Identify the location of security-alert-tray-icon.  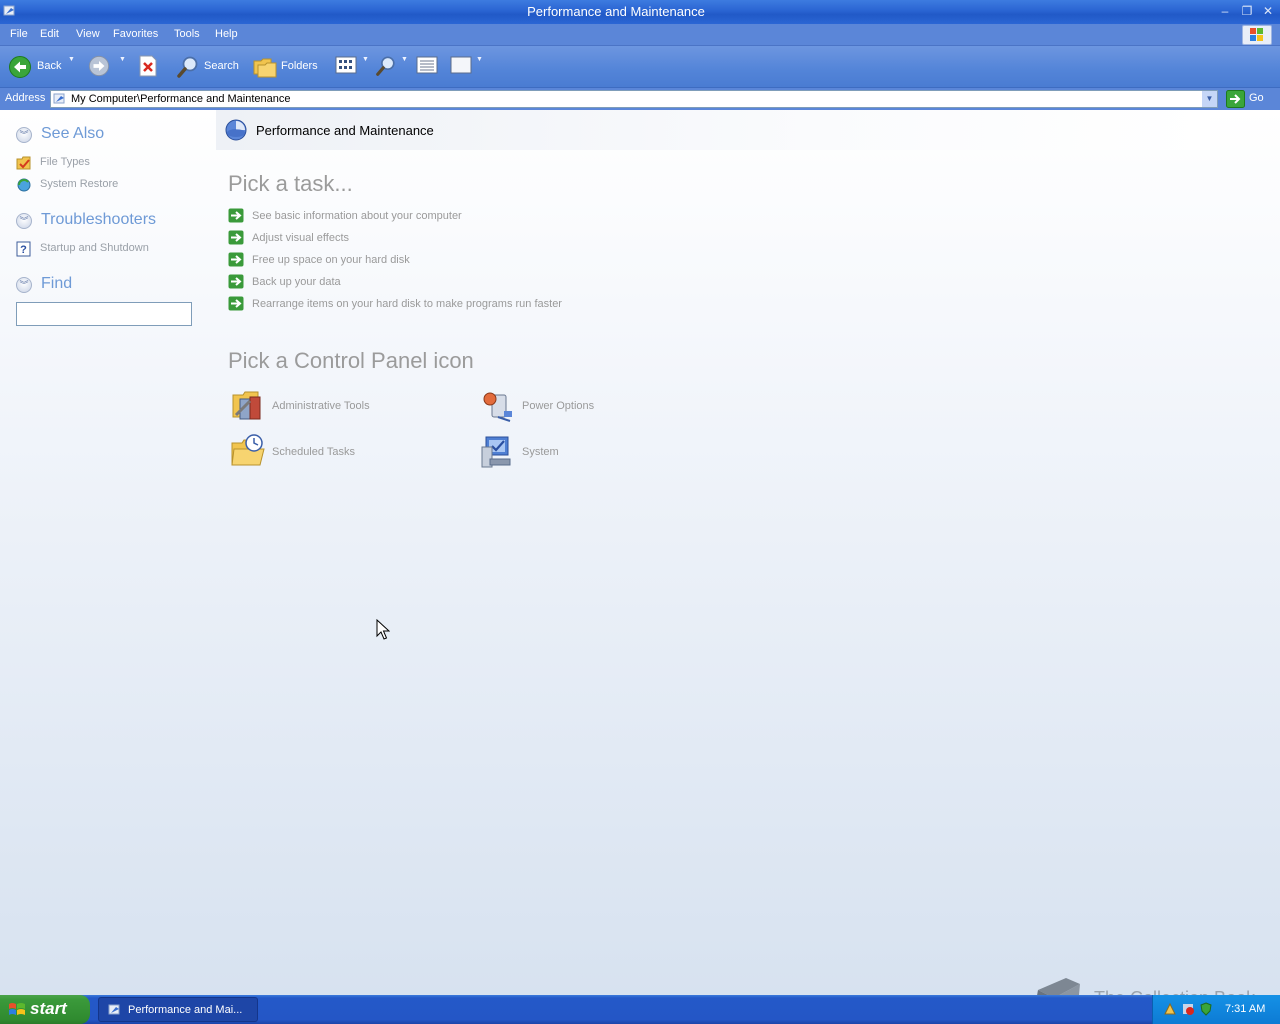
(1188, 1009).